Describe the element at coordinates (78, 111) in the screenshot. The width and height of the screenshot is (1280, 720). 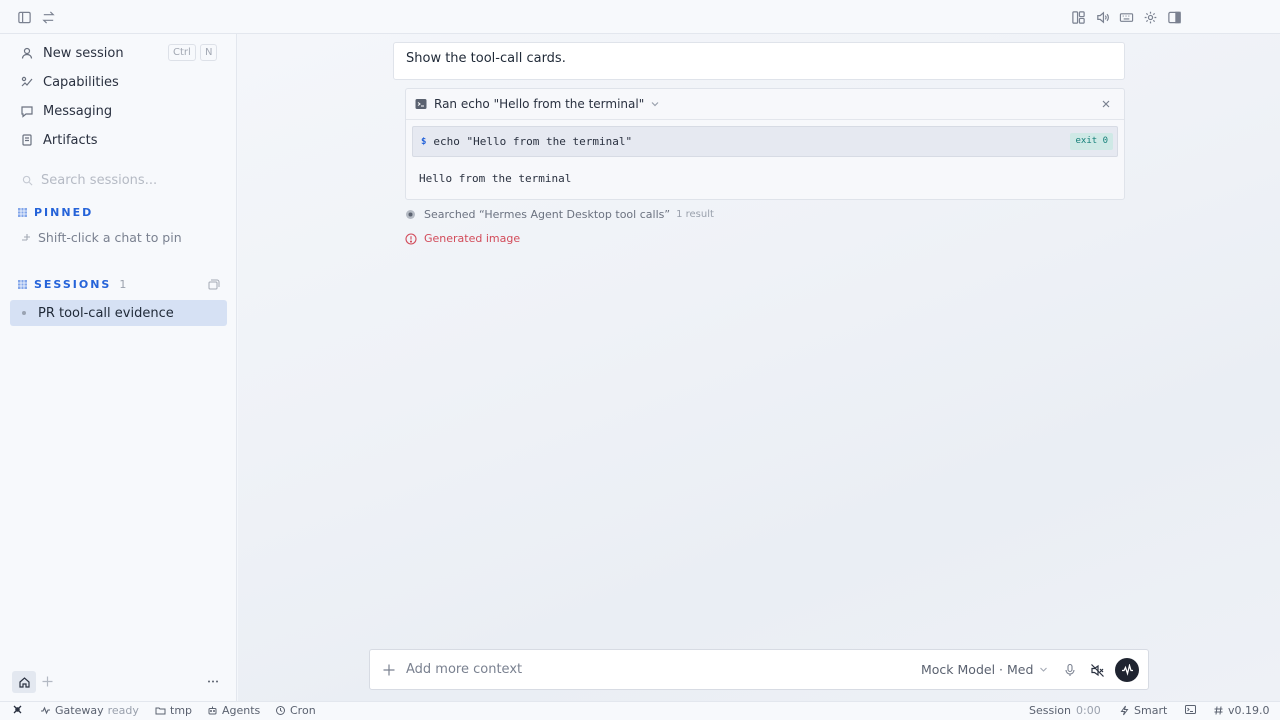
I see `sidebar-item-label: Messaging` at that location.